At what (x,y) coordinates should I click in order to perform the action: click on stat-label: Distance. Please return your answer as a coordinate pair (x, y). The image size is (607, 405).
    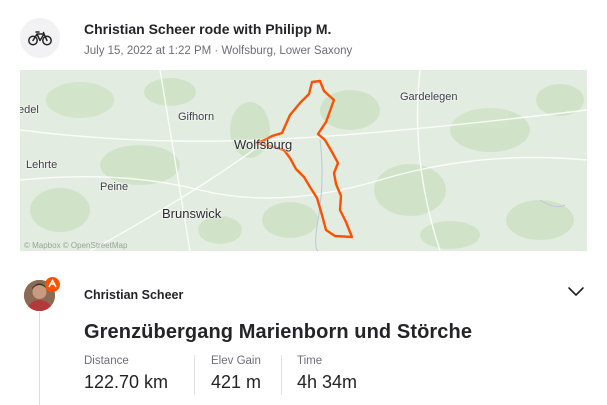
    Looking at the image, I should click on (106, 361).